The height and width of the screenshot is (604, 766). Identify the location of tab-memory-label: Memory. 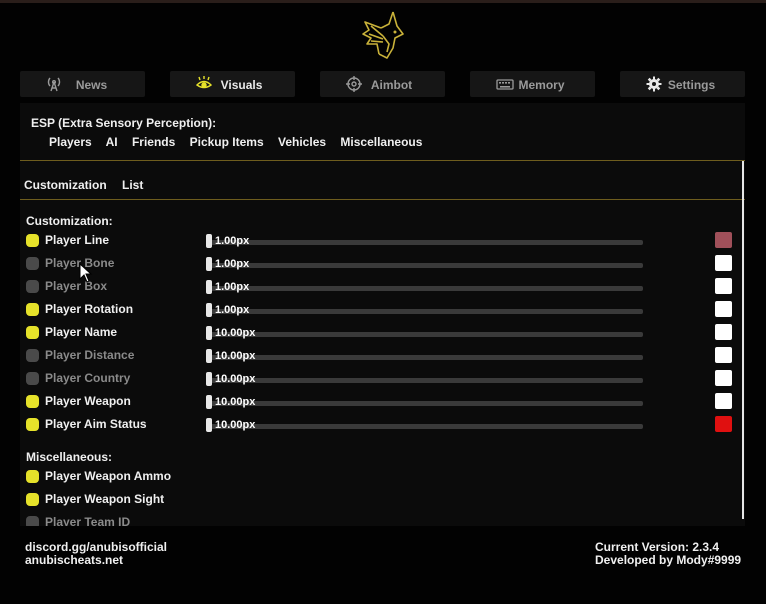
(541, 85).